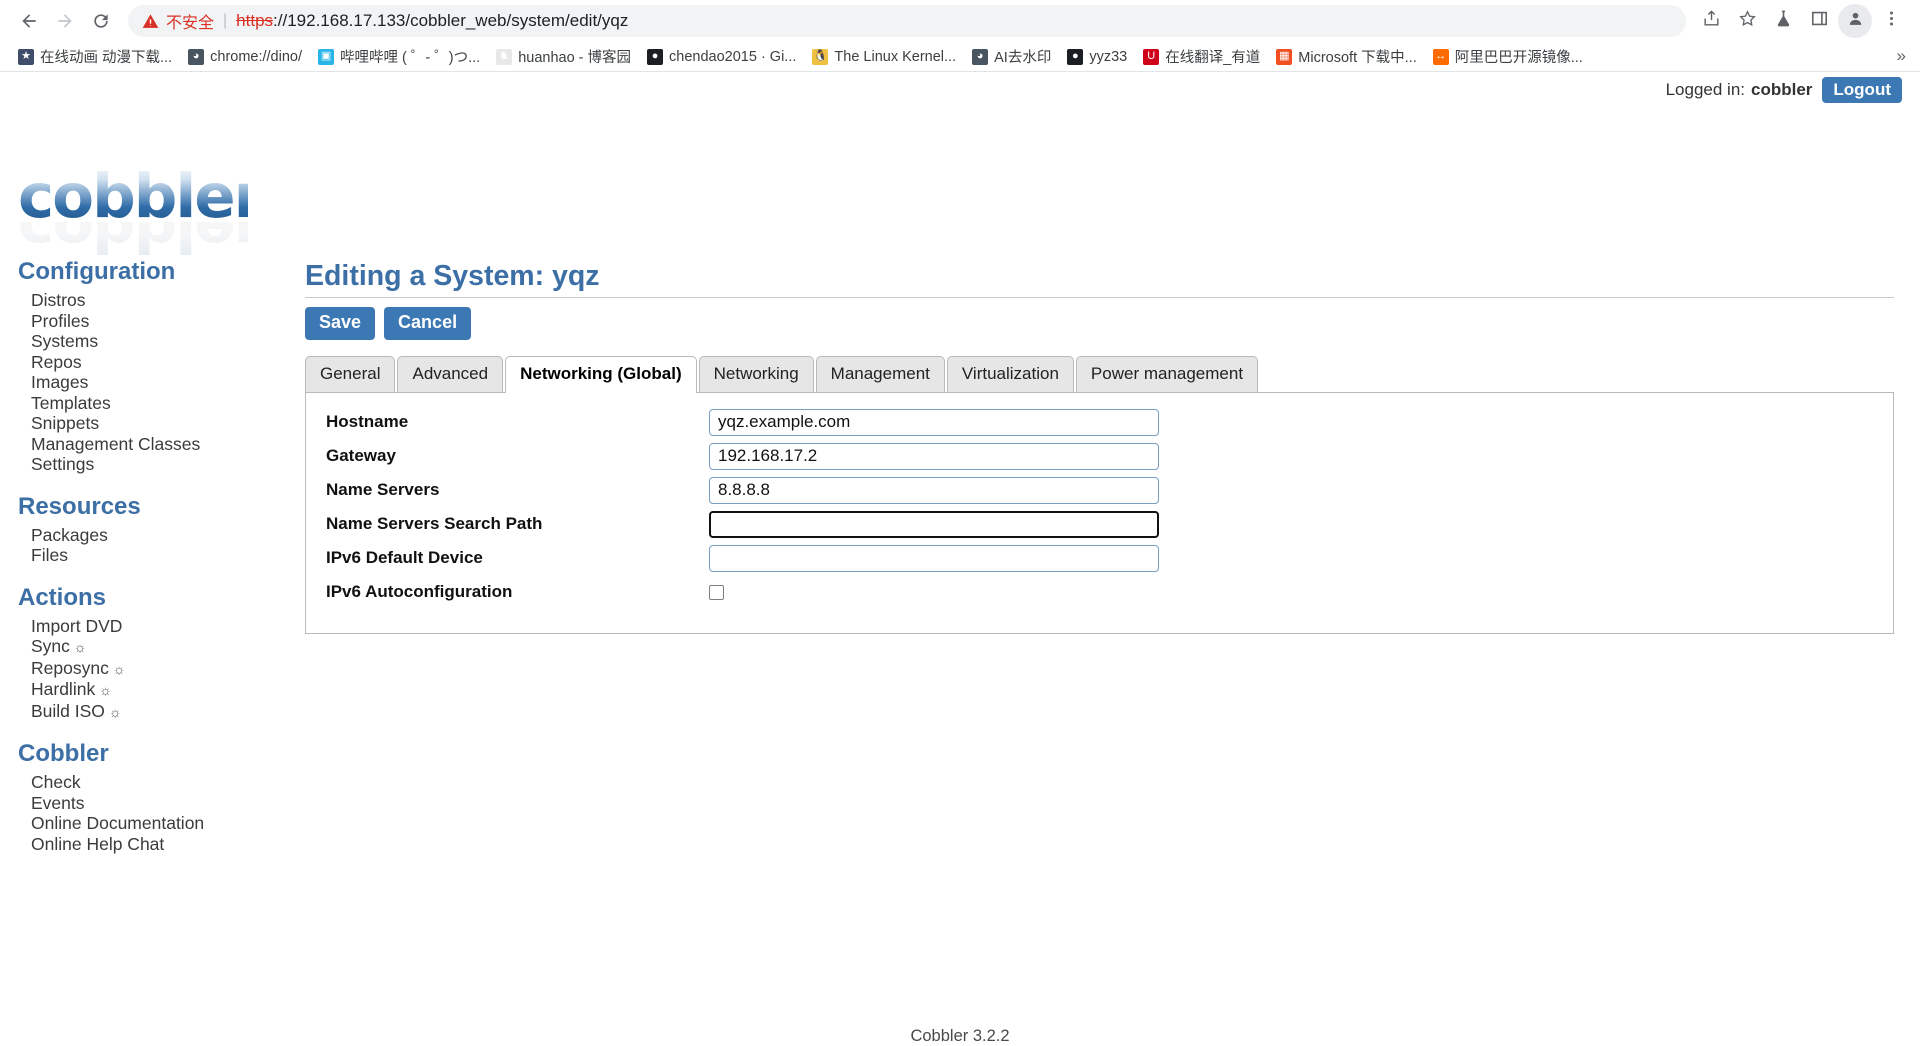 The width and height of the screenshot is (1920, 1046). Describe the element at coordinates (145, 535) in the screenshot. I see `sidebar-item-packages: Packages` at that location.